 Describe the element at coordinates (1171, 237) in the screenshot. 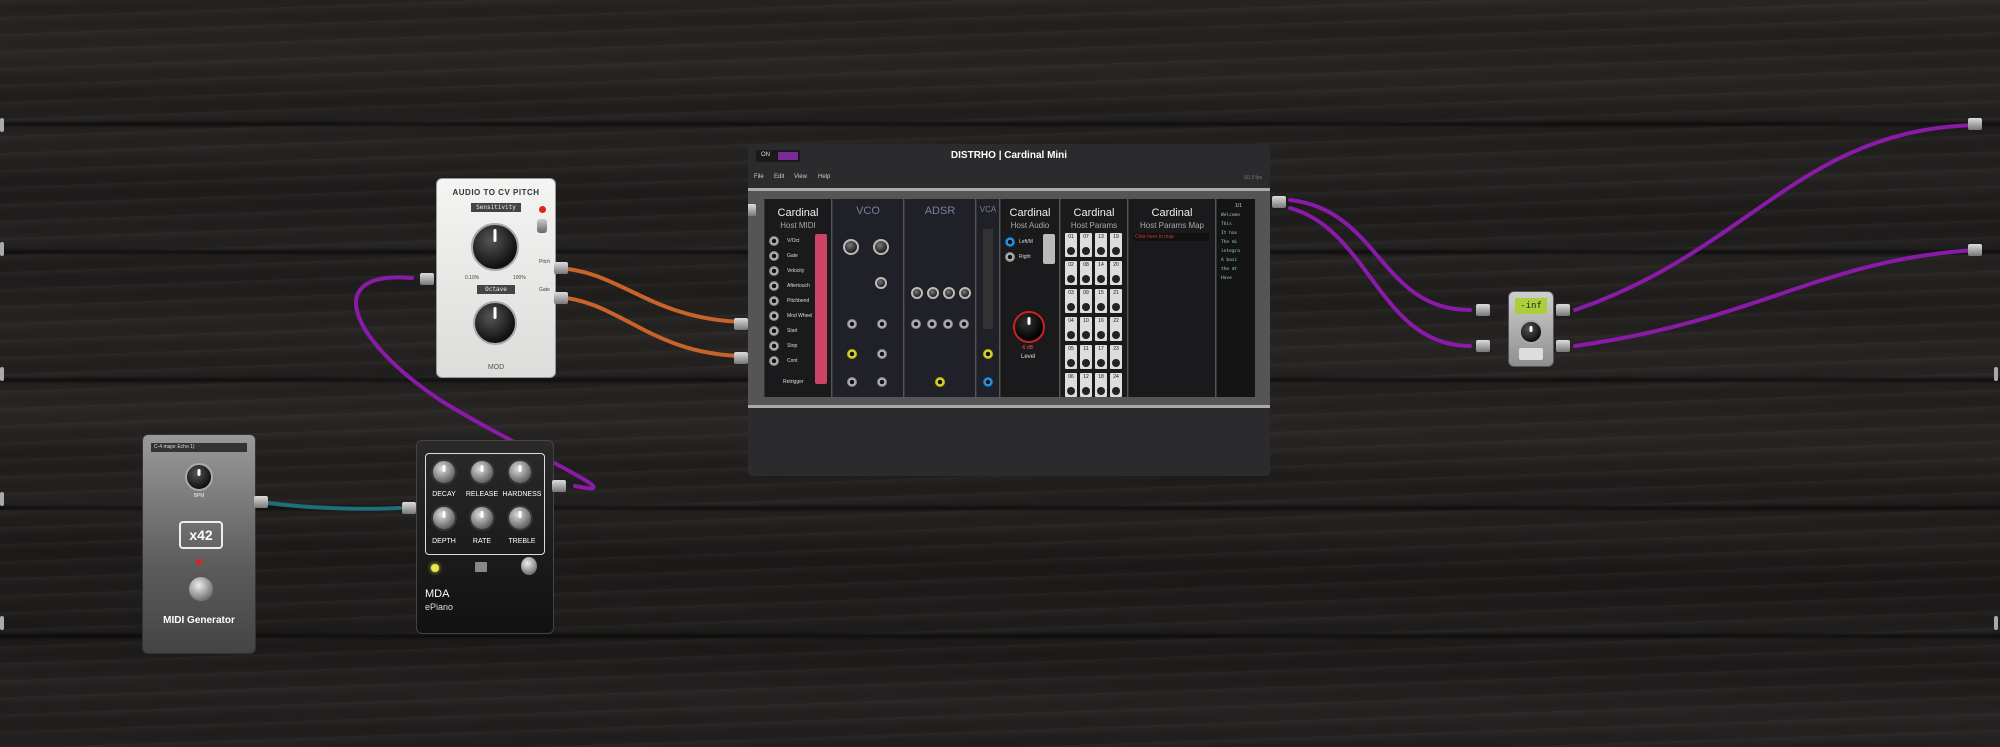

I see `map-hint: Click here to map` at that location.